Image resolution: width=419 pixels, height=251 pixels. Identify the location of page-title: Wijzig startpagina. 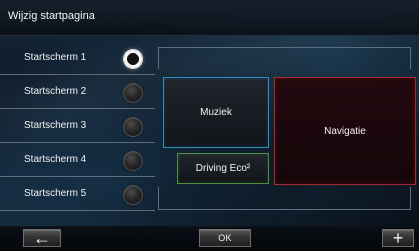
(51, 16).